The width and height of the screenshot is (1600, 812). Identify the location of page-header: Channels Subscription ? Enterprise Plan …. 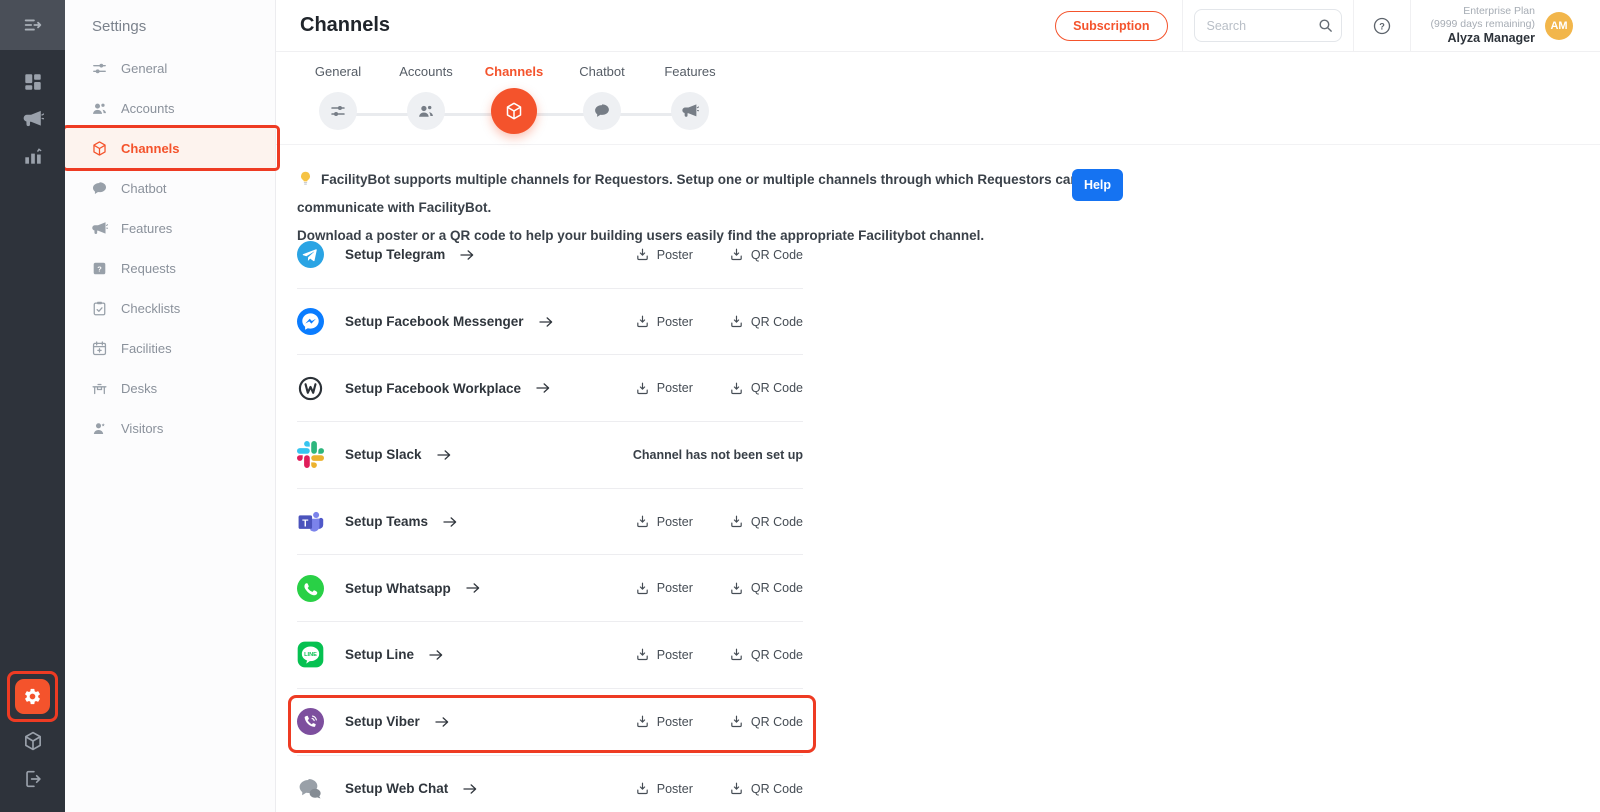
(938, 26).